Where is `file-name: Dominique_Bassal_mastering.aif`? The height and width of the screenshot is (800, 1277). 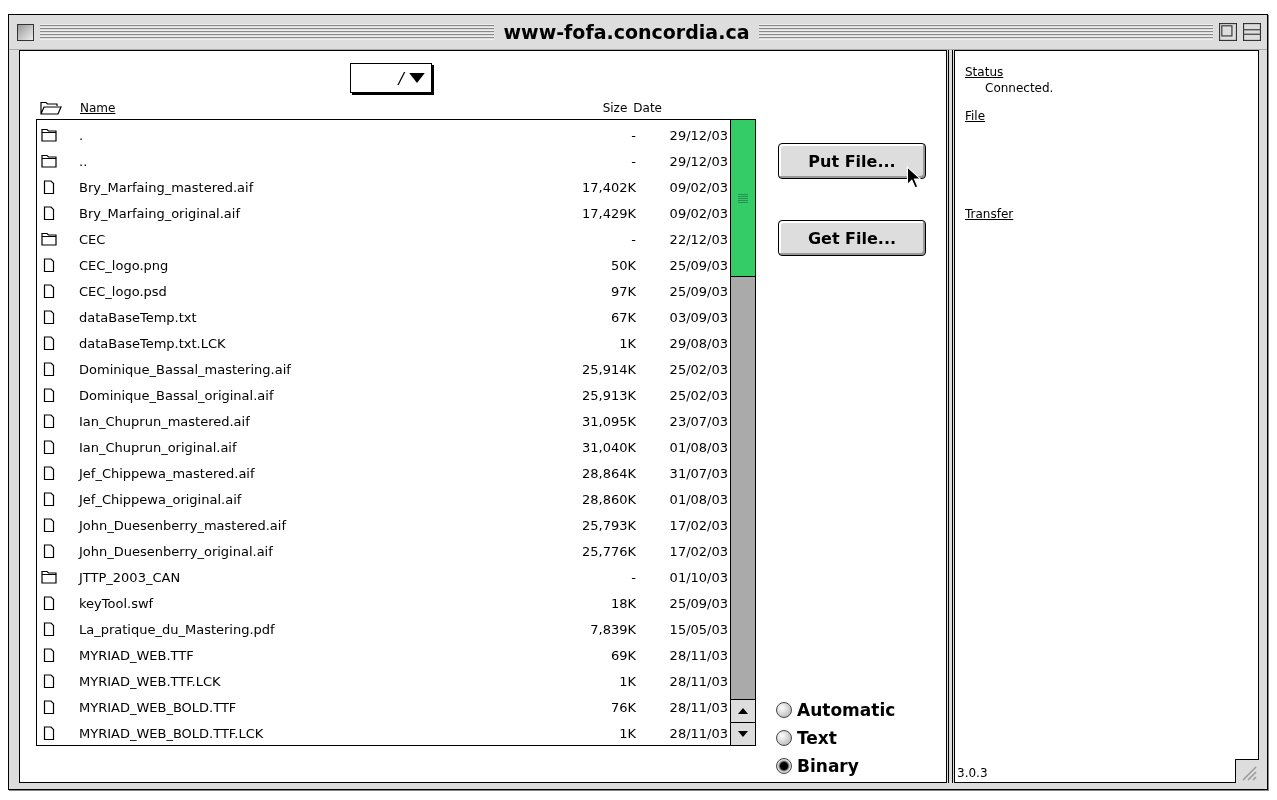
file-name: Dominique_Bassal_mastering.aif is located at coordinates (330, 369).